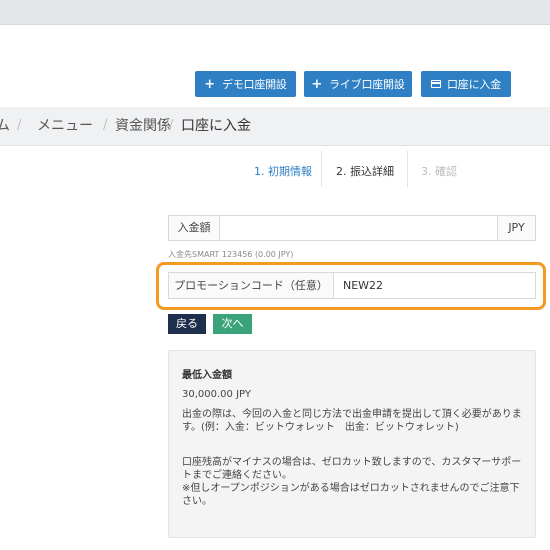 The height and width of the screenshot is (550, 550). Describe the element at coordinates (363, 285) in the screenshot. I see `promo-code-input: NEW22` at that location.